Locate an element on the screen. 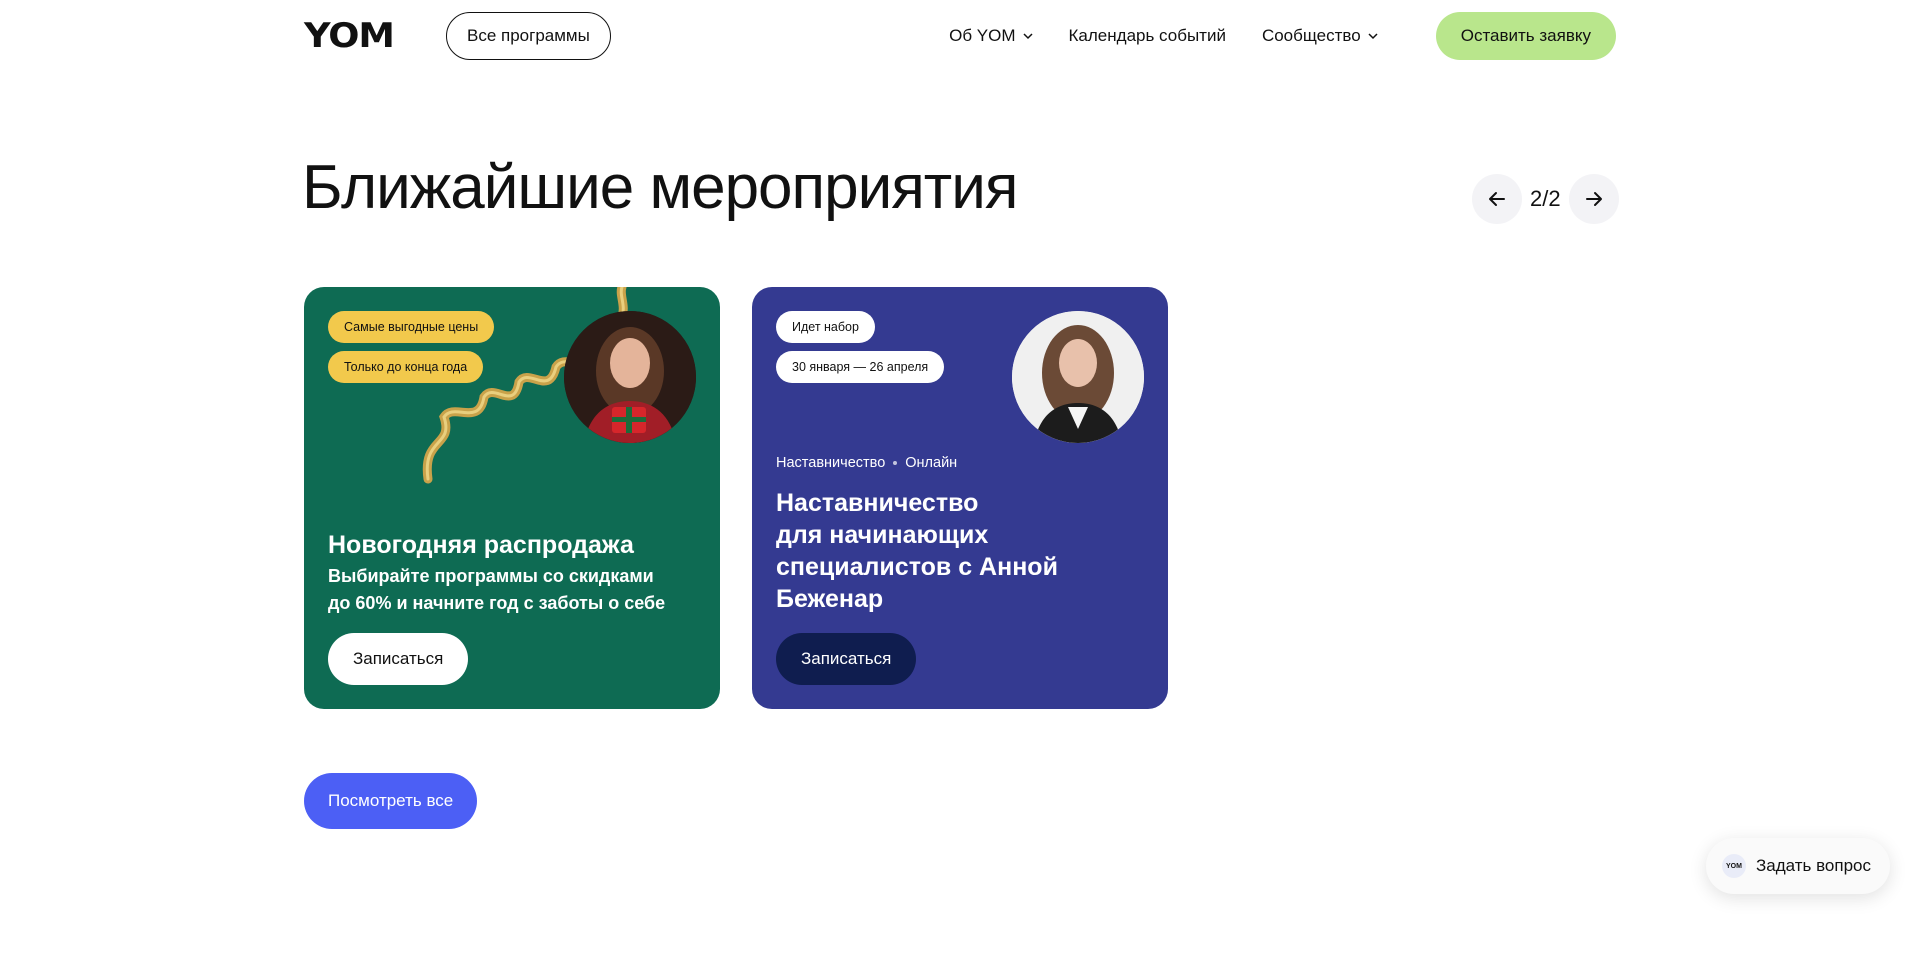  card-title: Новогодняя распродажа is located at coordinates (481, 545).